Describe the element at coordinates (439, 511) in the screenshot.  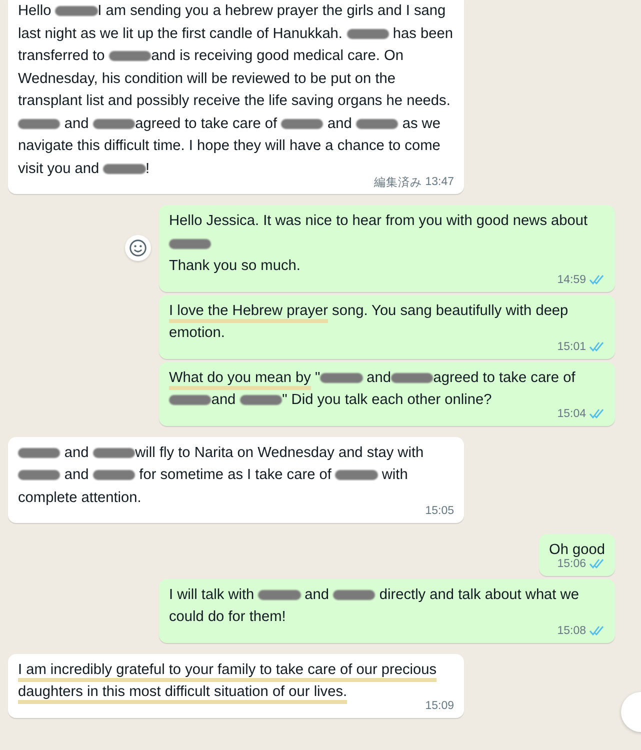
I see `message-time: 15:05` at that location.